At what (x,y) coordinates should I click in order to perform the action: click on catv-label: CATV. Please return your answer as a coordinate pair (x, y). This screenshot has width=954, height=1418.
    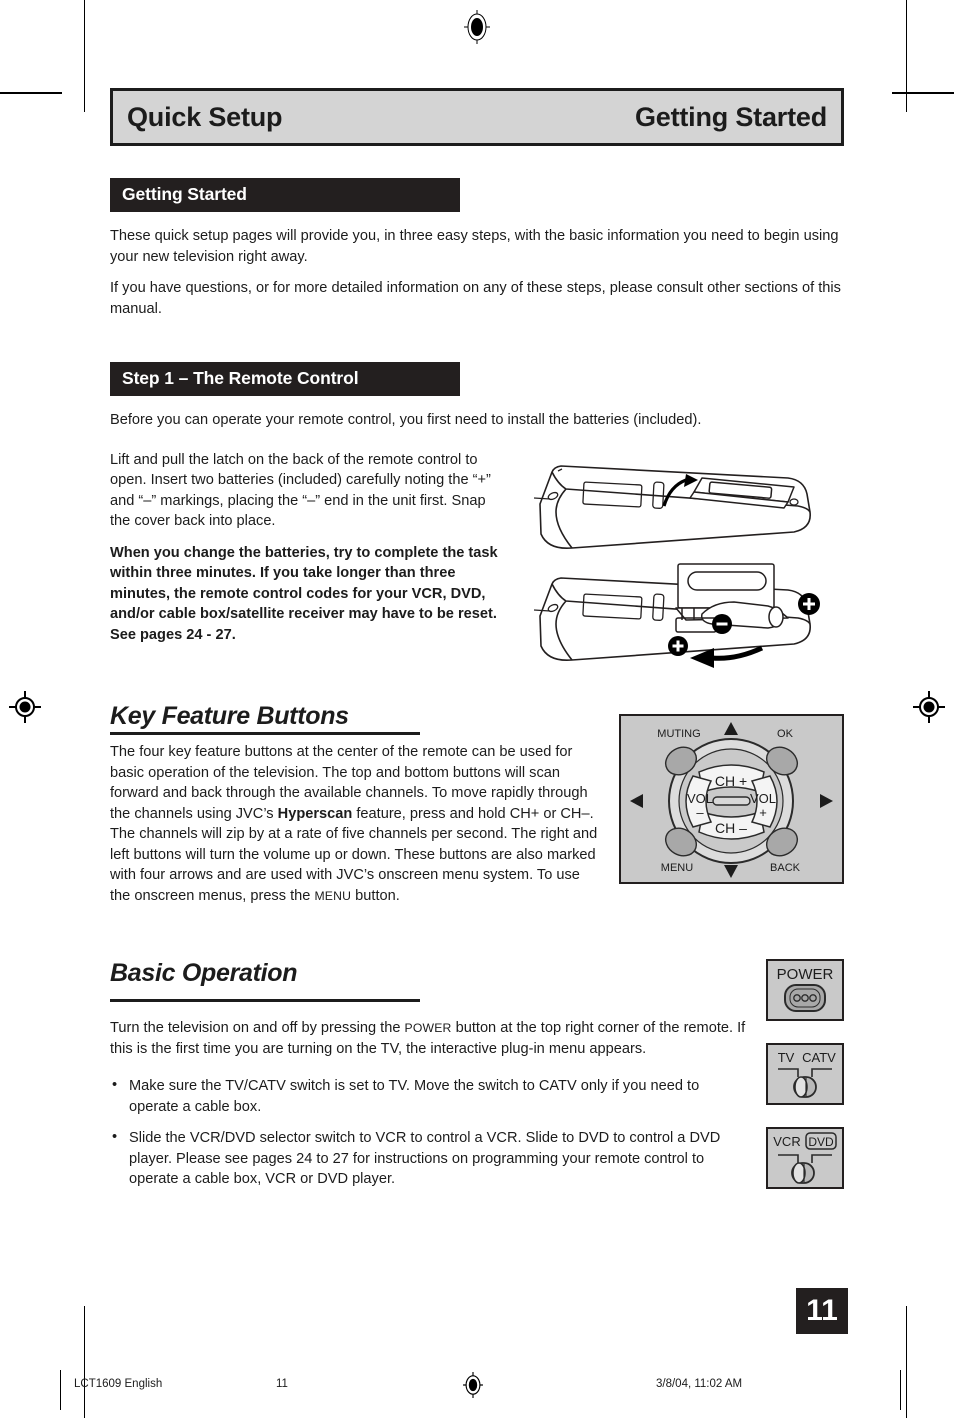
    Looking at the image, I should click on (819, 1057).